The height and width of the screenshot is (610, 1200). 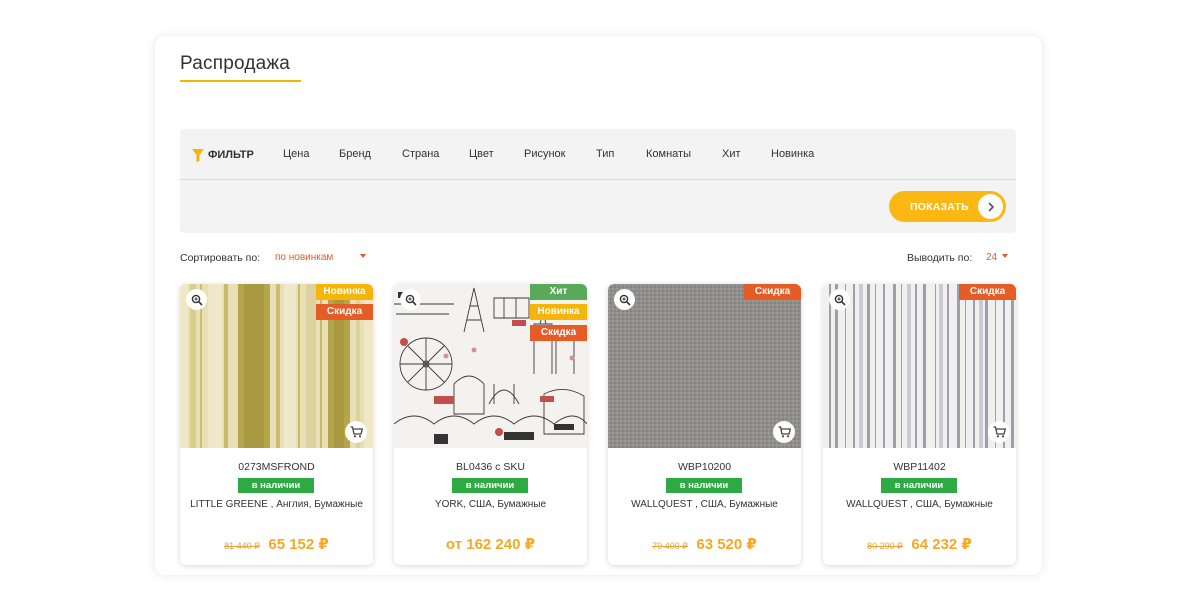 I want to click on sort-select: по новинкам, so click(x=304, y=257).